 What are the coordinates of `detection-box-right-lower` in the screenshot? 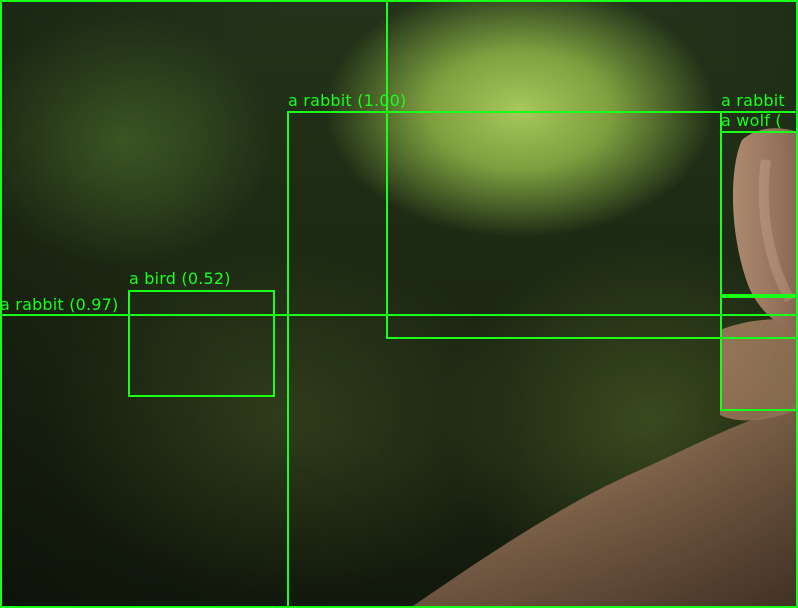 It's located at (759, 353).